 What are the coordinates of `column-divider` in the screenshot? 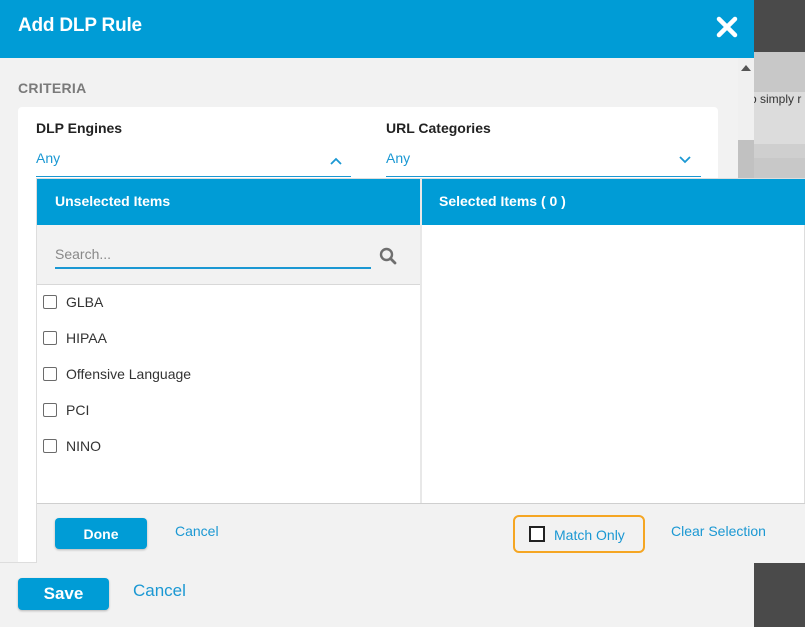 It's located at (421, 341).